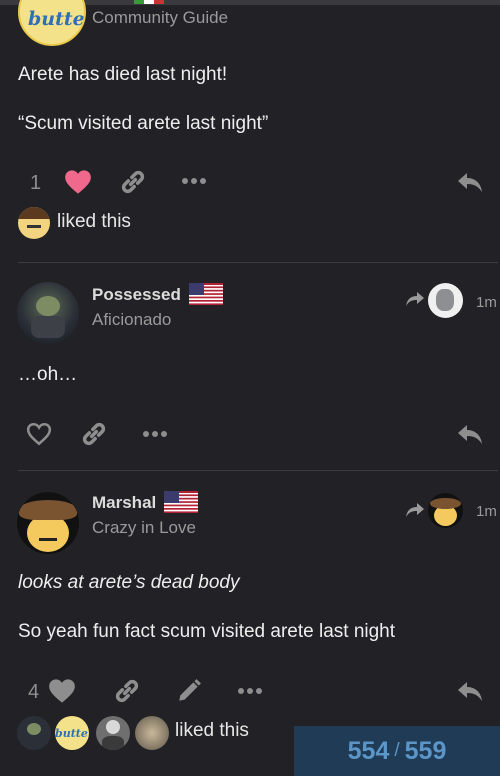  I want to click on user-avatar: butte, so click(52, 23).